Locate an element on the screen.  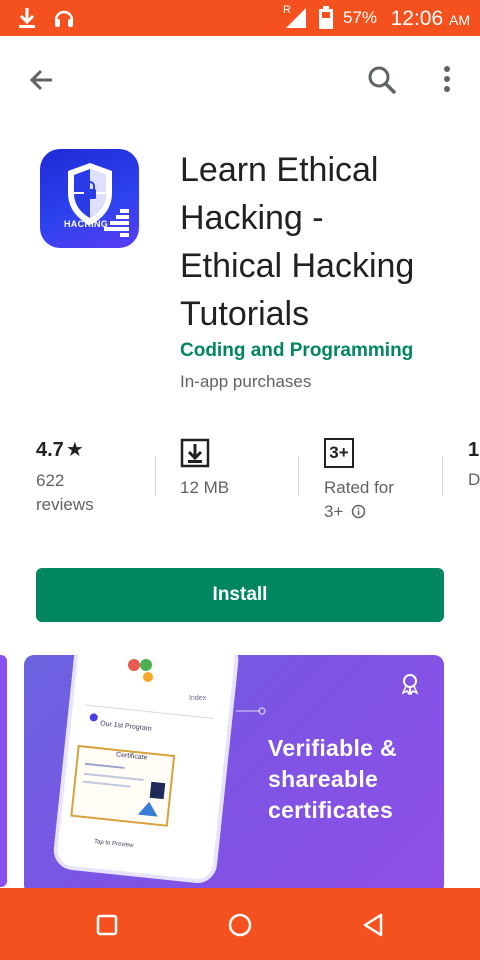
navigation-bar is located at coordinates (240, 924).